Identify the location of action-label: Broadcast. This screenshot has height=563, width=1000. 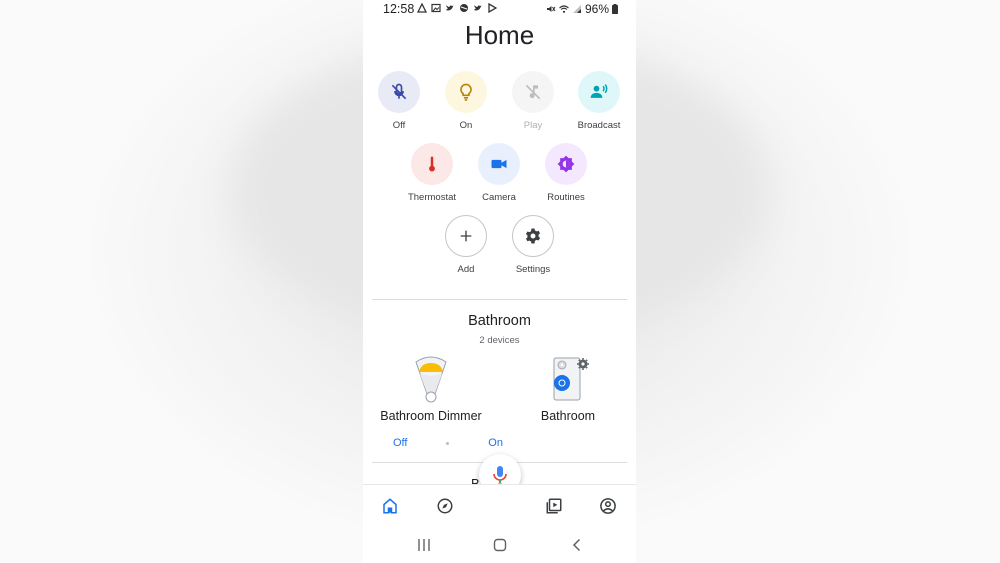
(599, 125).